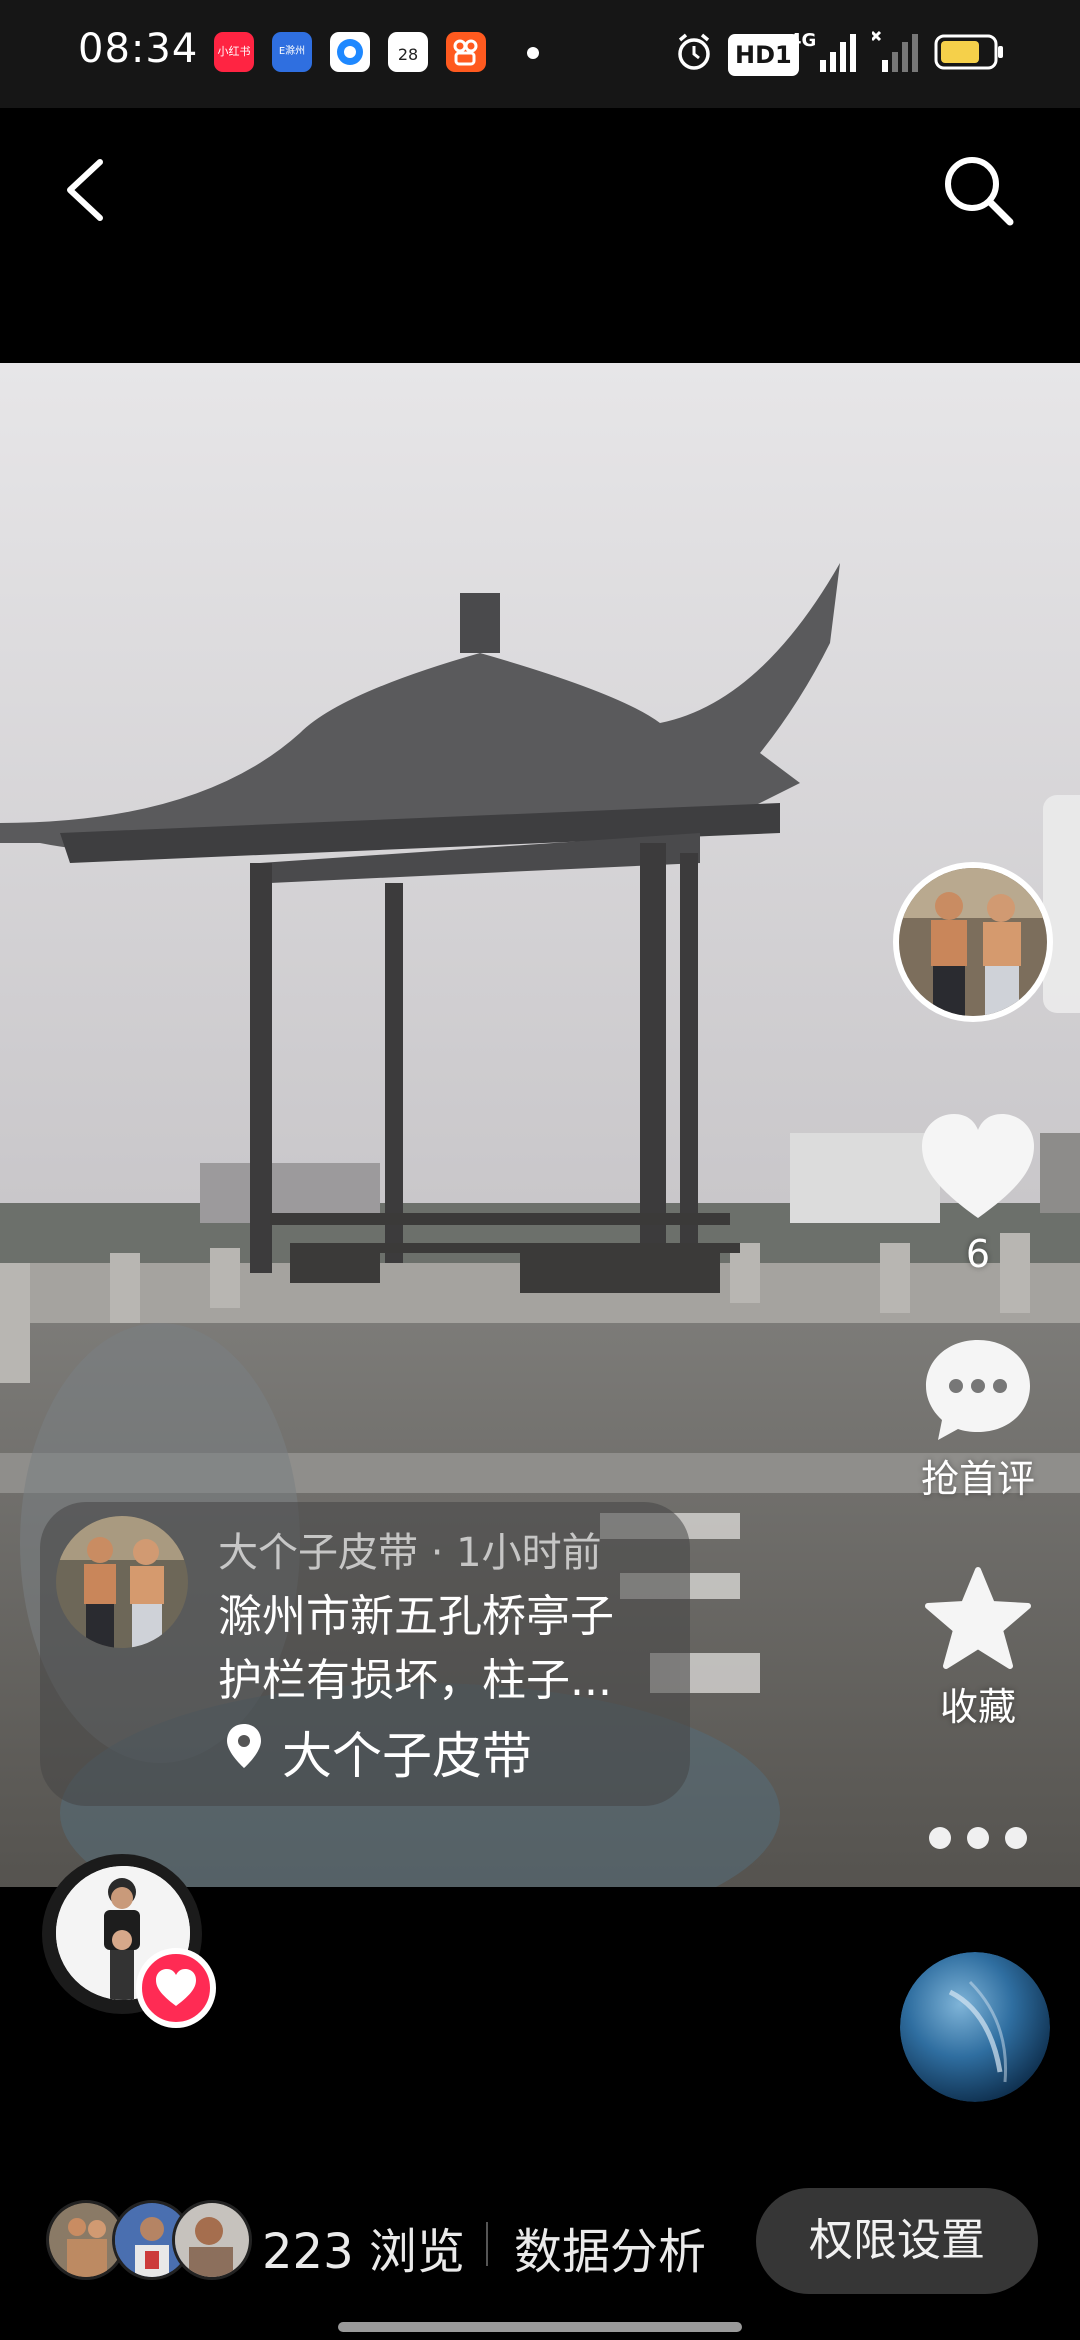 Image resolution: width=1080 pixels, height=2340 pixels. I want to click on calendar-icon: 28, so click(408, 52).